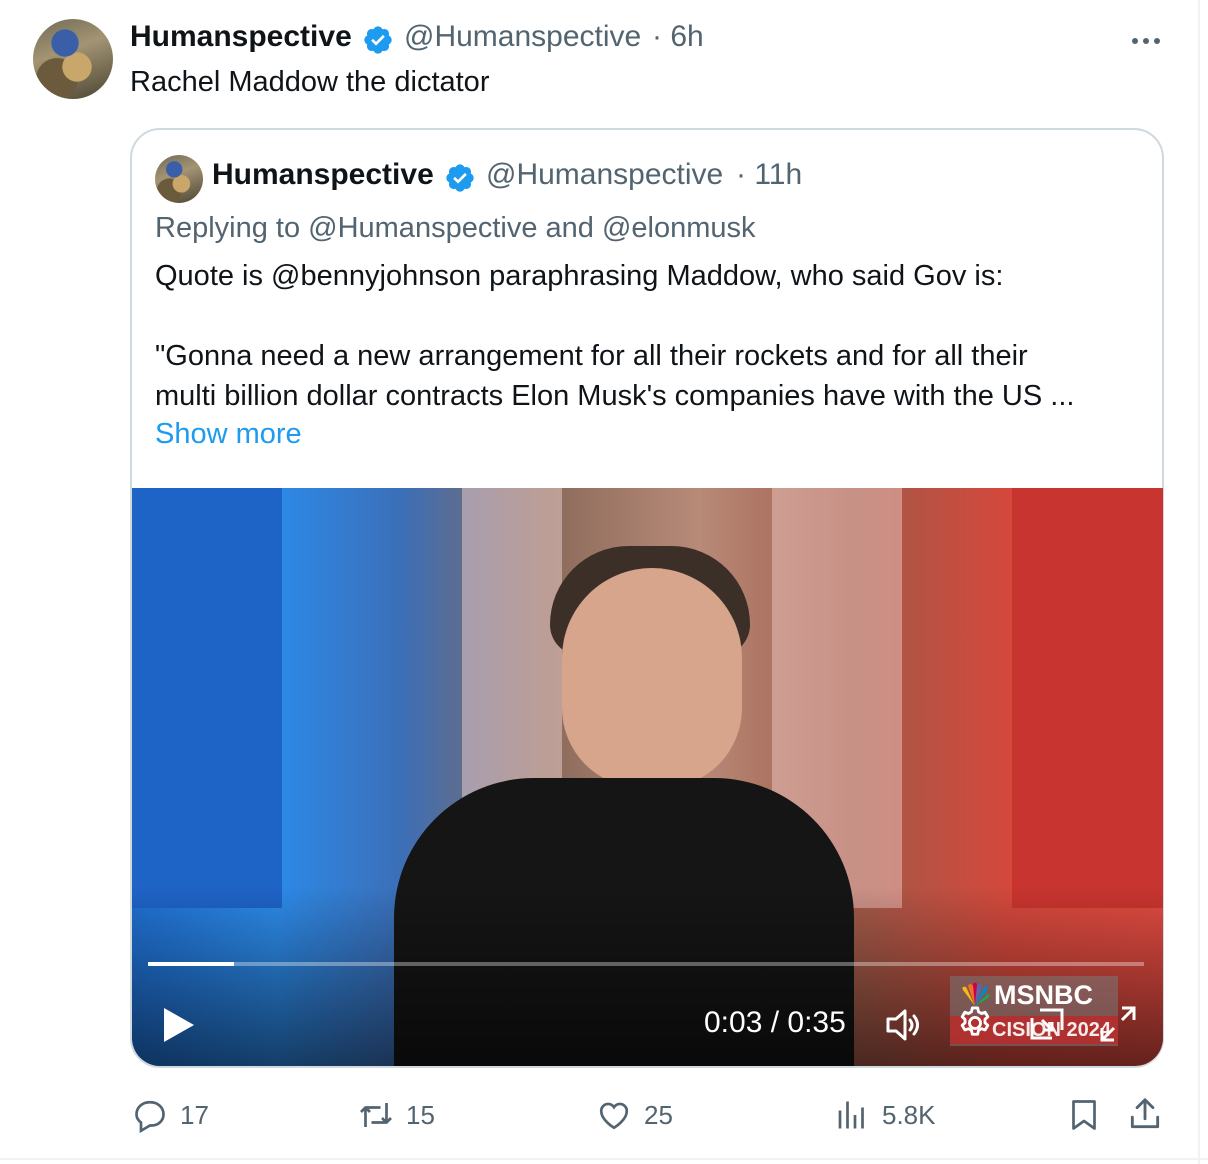 The width and height of the screenshot is (1208, 1164). I want to click on reply-count: 17, so click(194, 1114).